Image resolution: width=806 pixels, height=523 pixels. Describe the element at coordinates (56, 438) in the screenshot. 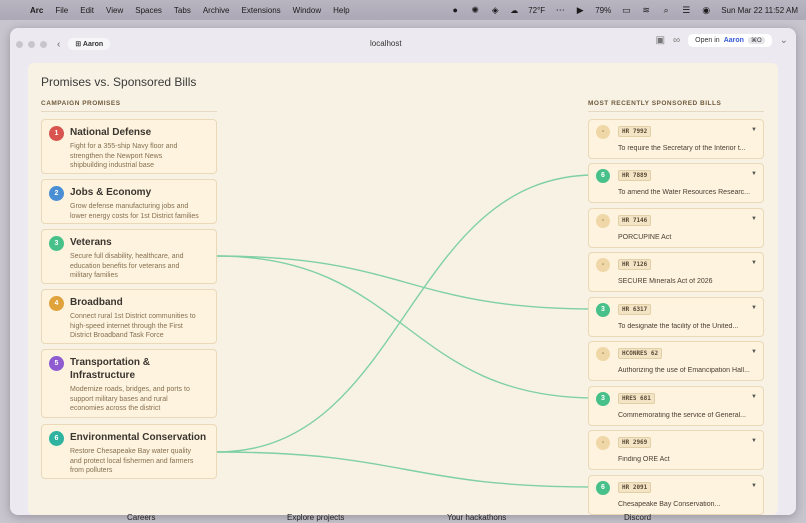

I see `promise-number-badge: 6` at that location.